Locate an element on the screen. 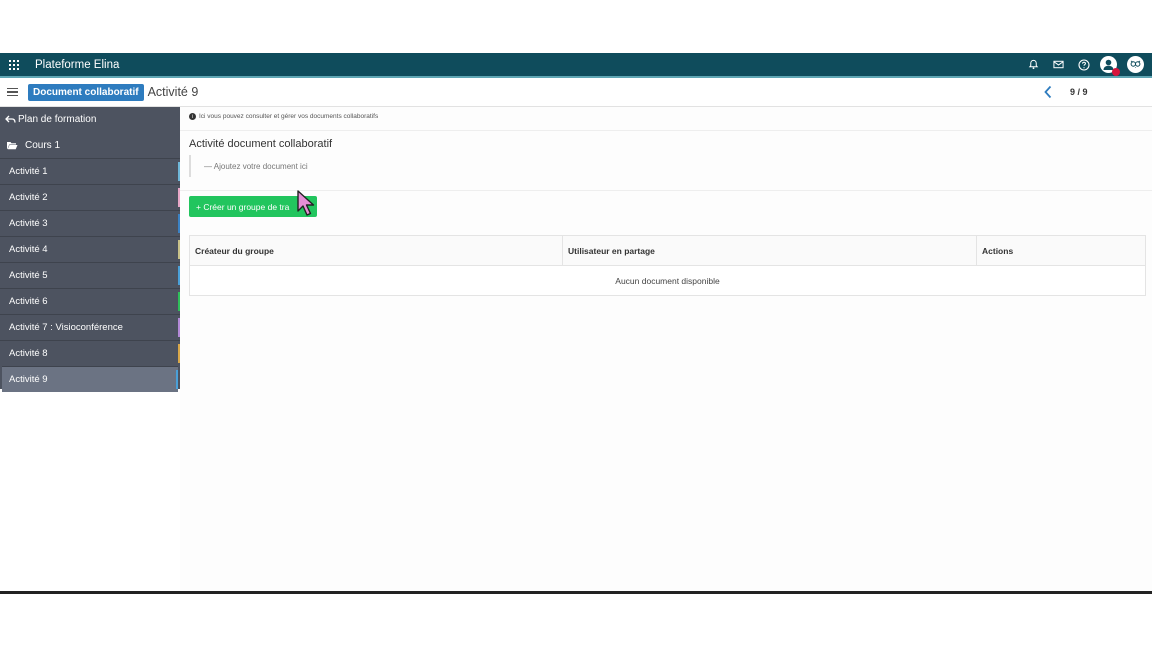 Image resolution: width=1152 pixels, height=648 pixels. sidebar-item-label: Activité 2 is located at coordinates (28, 197).